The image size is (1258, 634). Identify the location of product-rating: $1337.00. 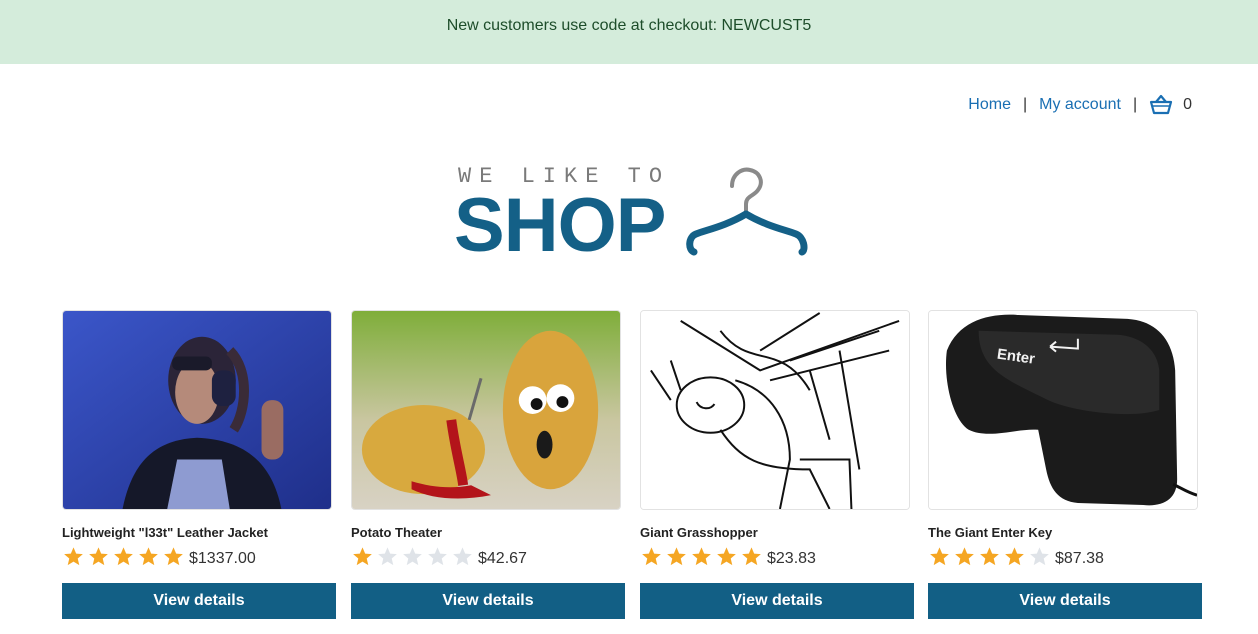
(159, 557).